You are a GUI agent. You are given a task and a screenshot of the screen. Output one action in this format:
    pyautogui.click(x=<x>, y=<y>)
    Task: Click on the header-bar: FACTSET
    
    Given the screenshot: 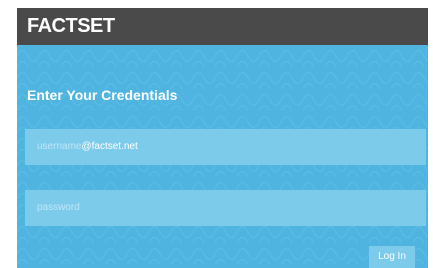 What is the action you would take?
    pyautogui.click(x=222, y=26)
    